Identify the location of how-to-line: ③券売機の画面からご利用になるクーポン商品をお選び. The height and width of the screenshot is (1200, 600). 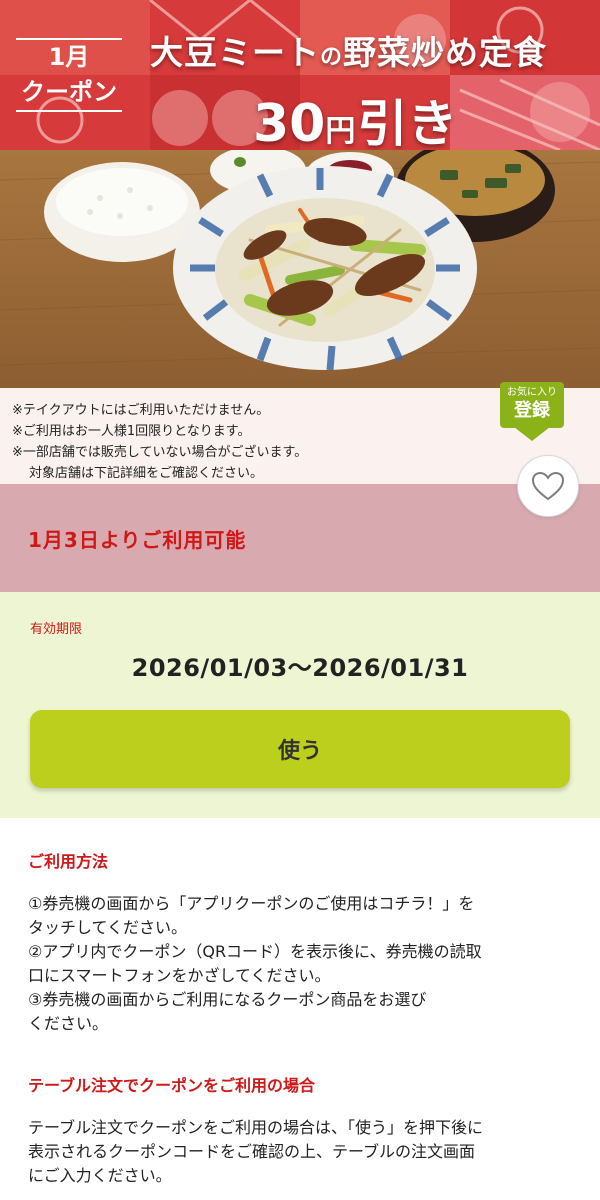
(227, 999).